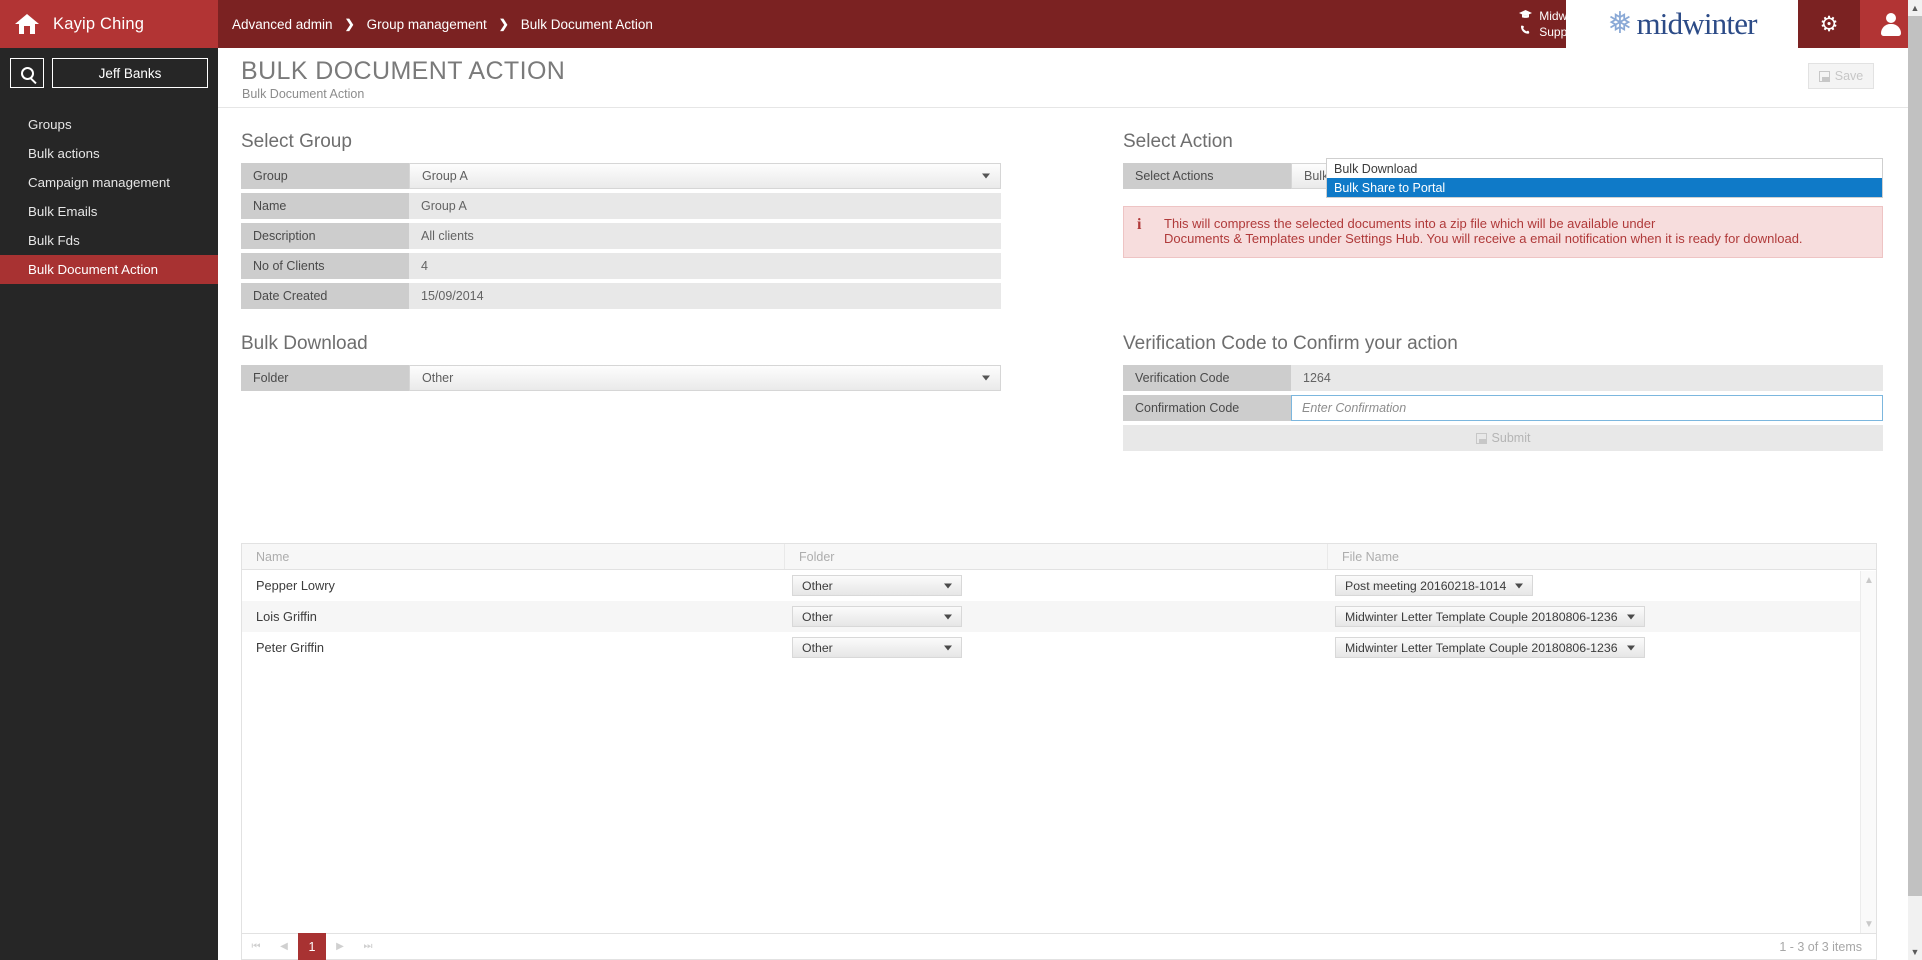  I want to click on last-page-button: ⏭, so click(368, 946).